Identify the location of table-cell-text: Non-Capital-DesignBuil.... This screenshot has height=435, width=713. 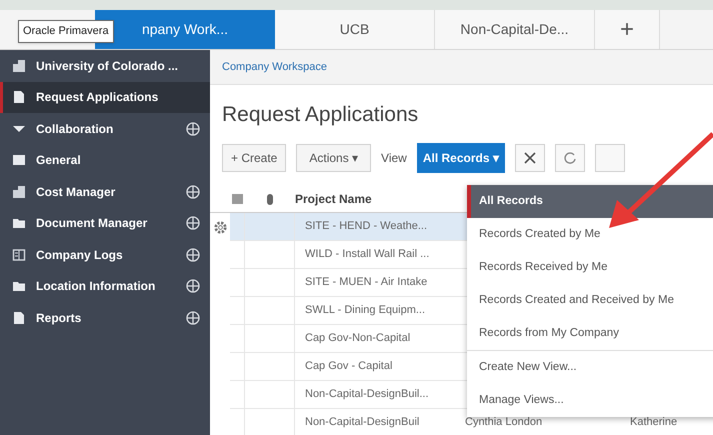
(367, 394).